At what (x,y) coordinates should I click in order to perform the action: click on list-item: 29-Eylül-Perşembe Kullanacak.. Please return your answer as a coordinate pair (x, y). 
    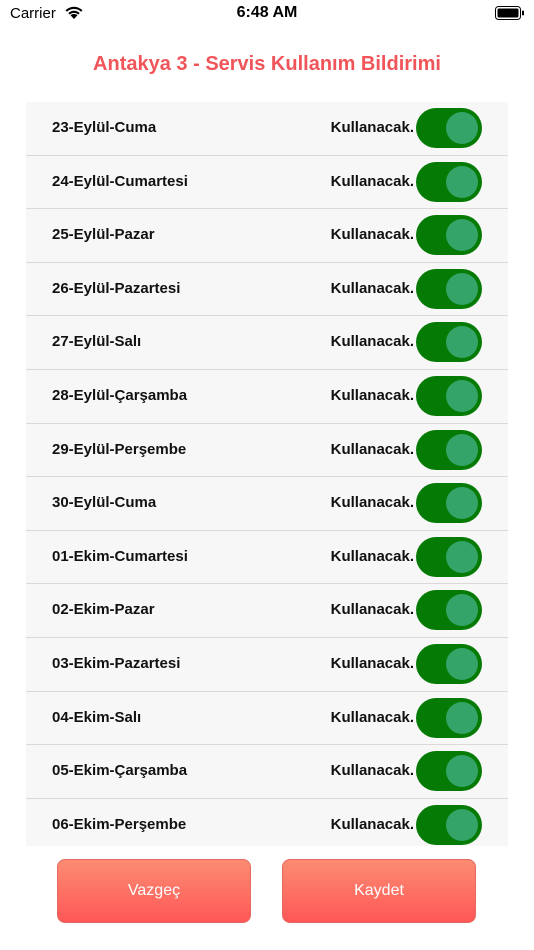
    Looking at the image, I should click on (267, 451).